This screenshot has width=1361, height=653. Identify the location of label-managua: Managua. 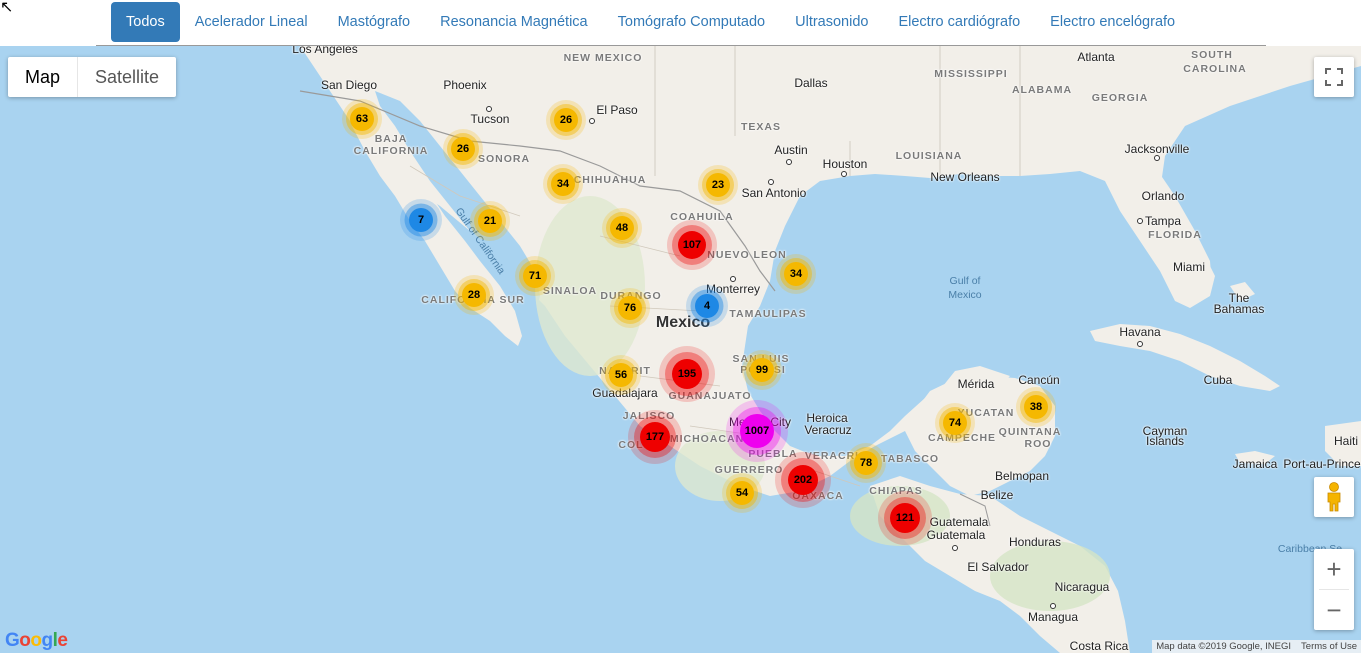
(1053, 617).